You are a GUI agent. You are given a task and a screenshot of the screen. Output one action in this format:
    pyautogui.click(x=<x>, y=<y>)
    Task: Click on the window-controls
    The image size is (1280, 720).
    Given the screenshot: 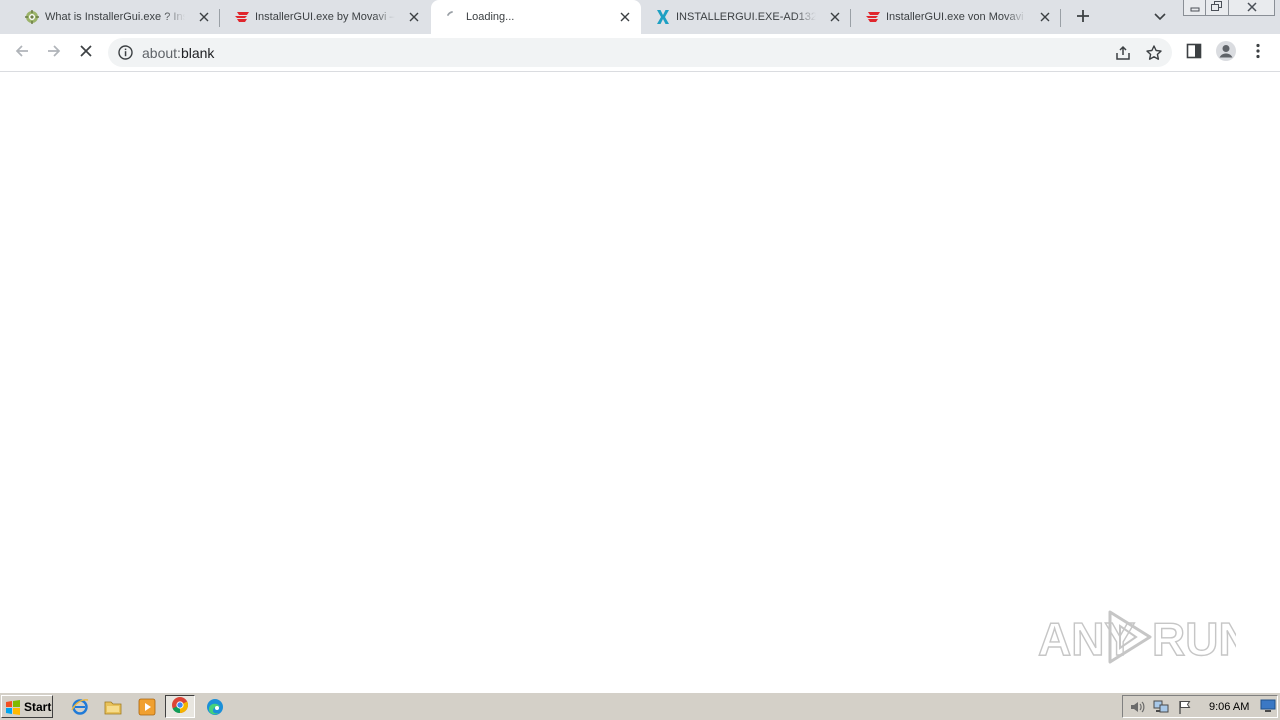 What is the action you would take?
    pyautogui.click(x=1229, y=8)
    